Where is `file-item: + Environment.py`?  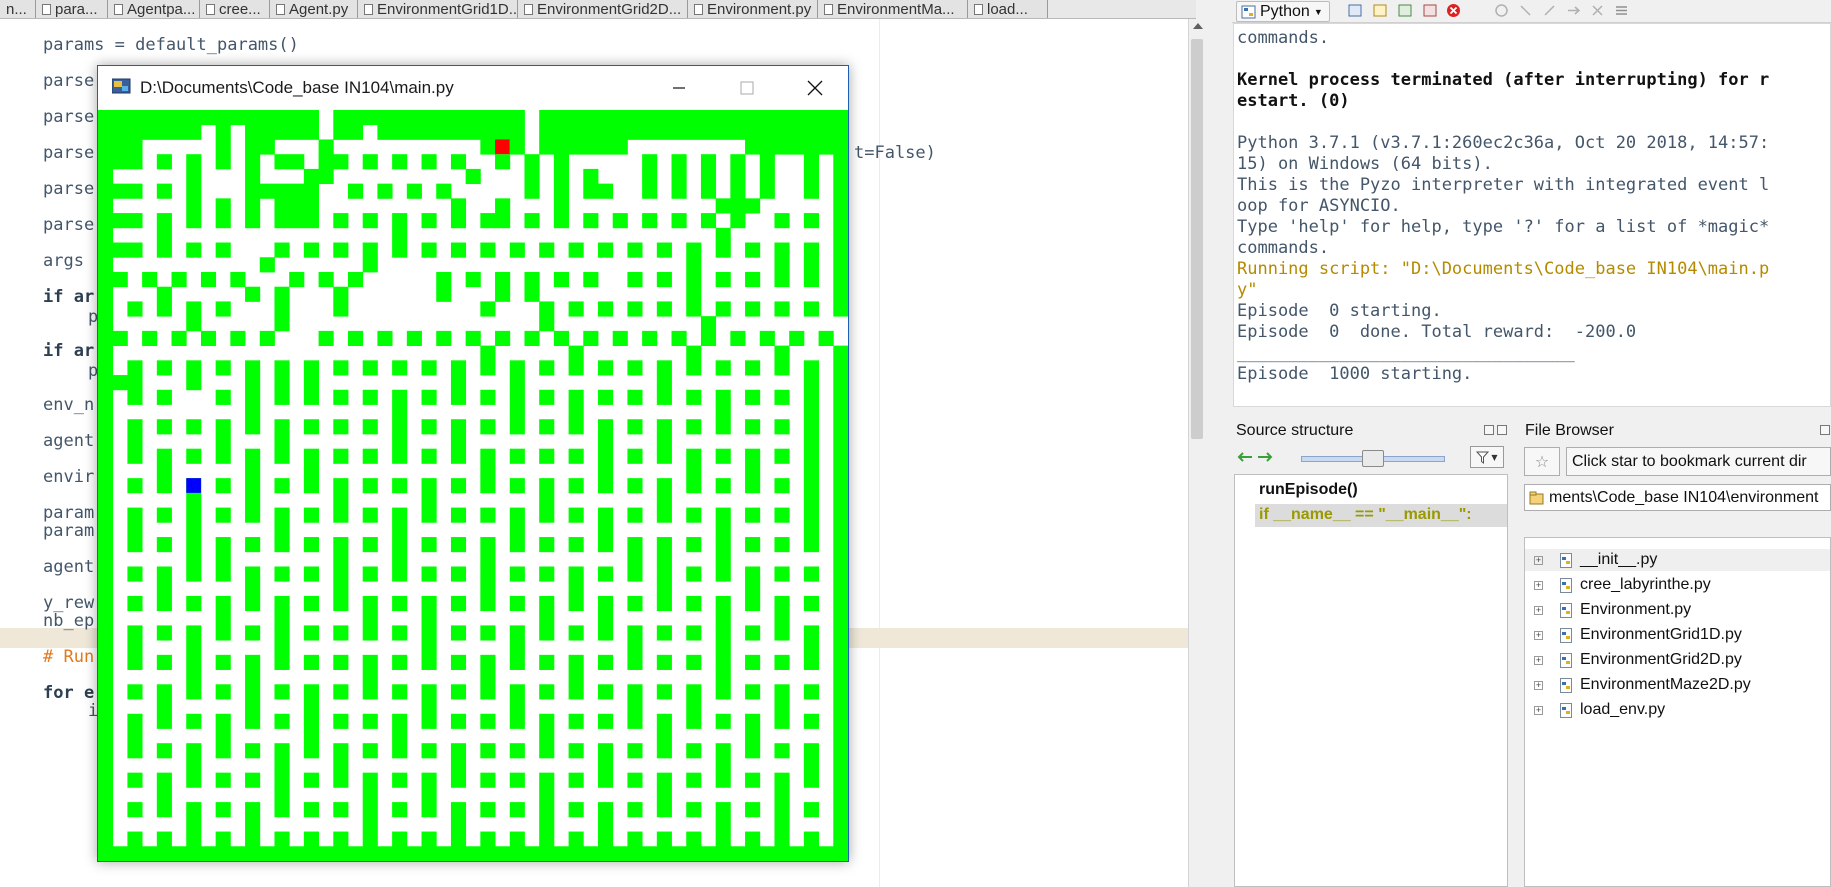
file-item: + Environment.py is located at coordinates (1677, 610).